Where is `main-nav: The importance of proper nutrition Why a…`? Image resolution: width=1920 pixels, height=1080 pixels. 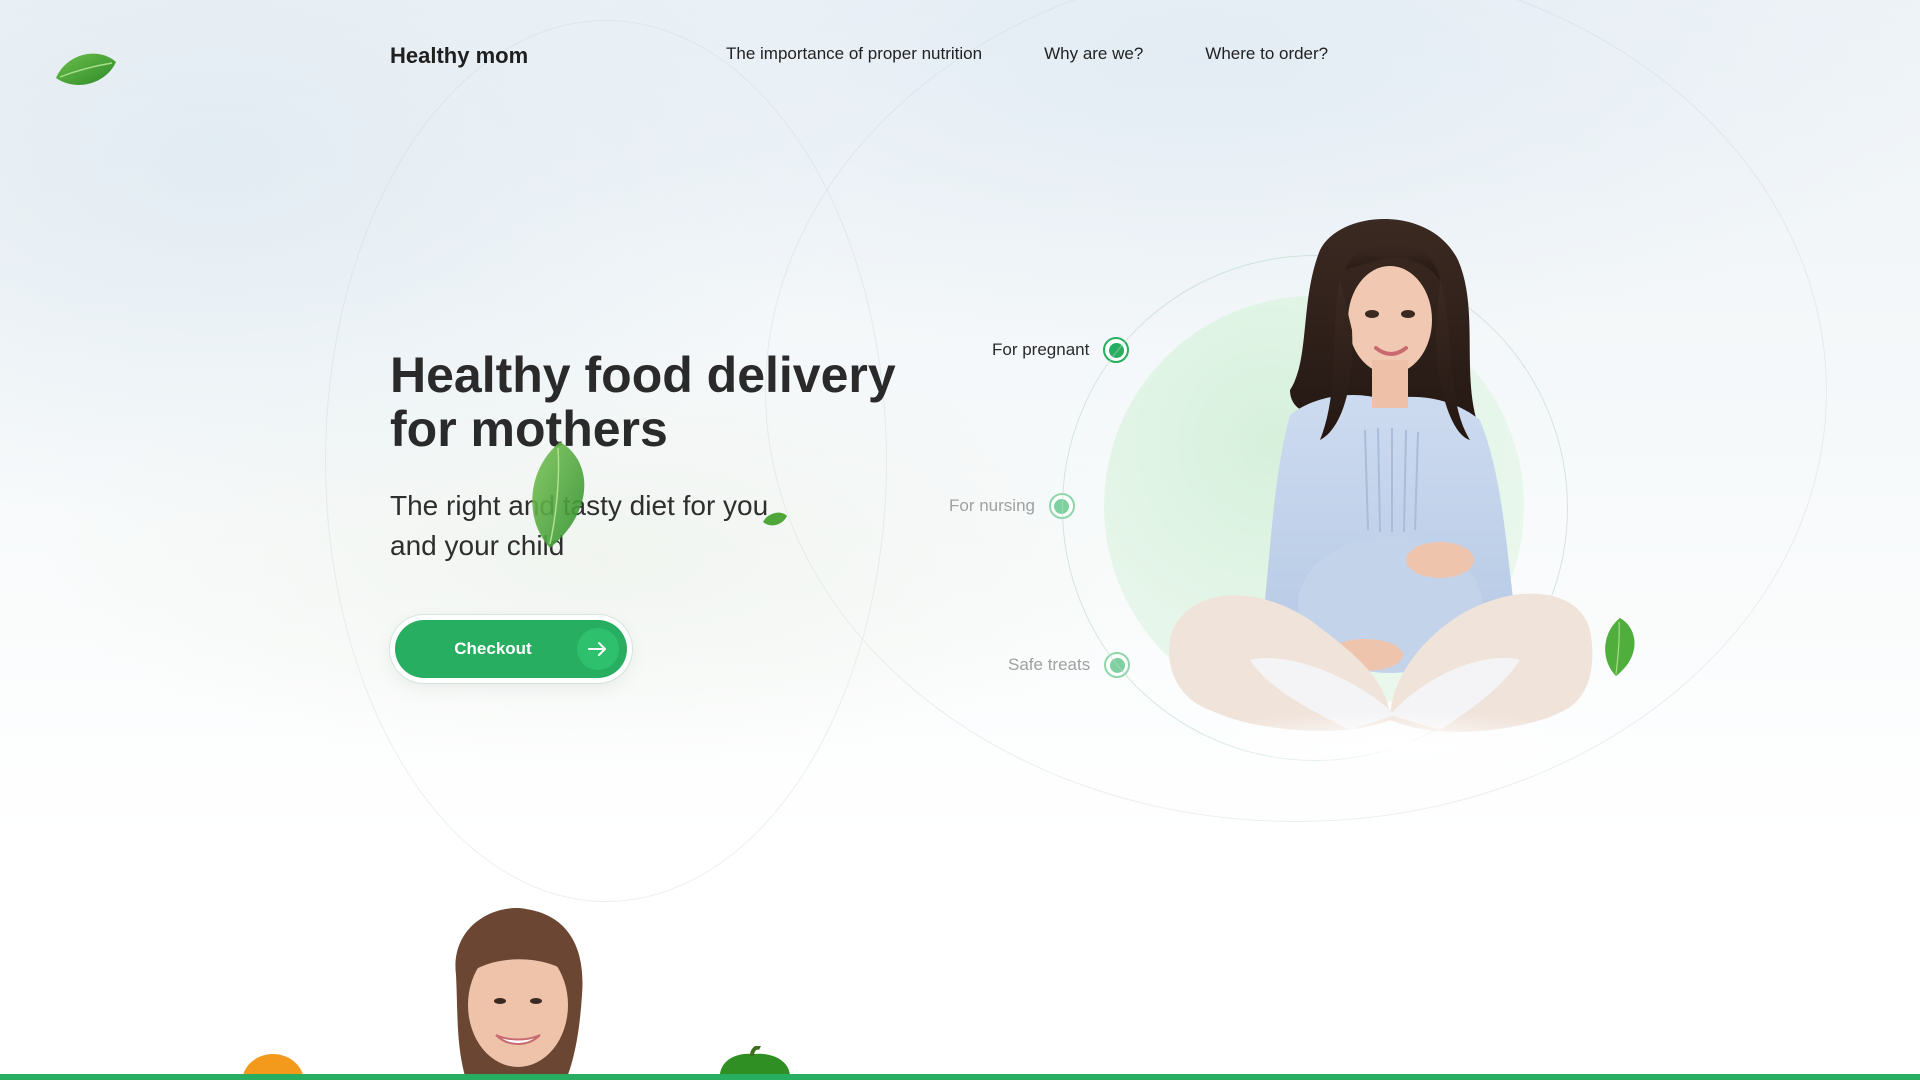 main-nav: The importance of proper nutrition Why a… is located at coordinates (1027, 54).